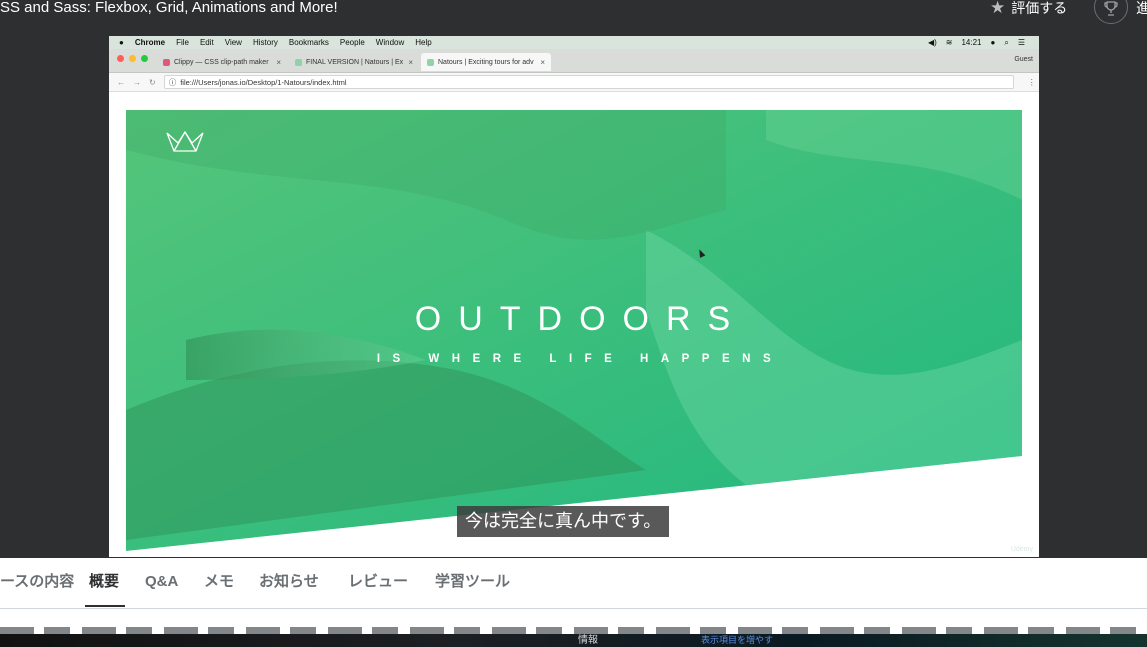 The width and height of the screenshot is (1147, 647). What do you see at coordinates (172, 82) in the screenshot?
I see `info-icon: ⓘ` at bounding box center [172, 82].